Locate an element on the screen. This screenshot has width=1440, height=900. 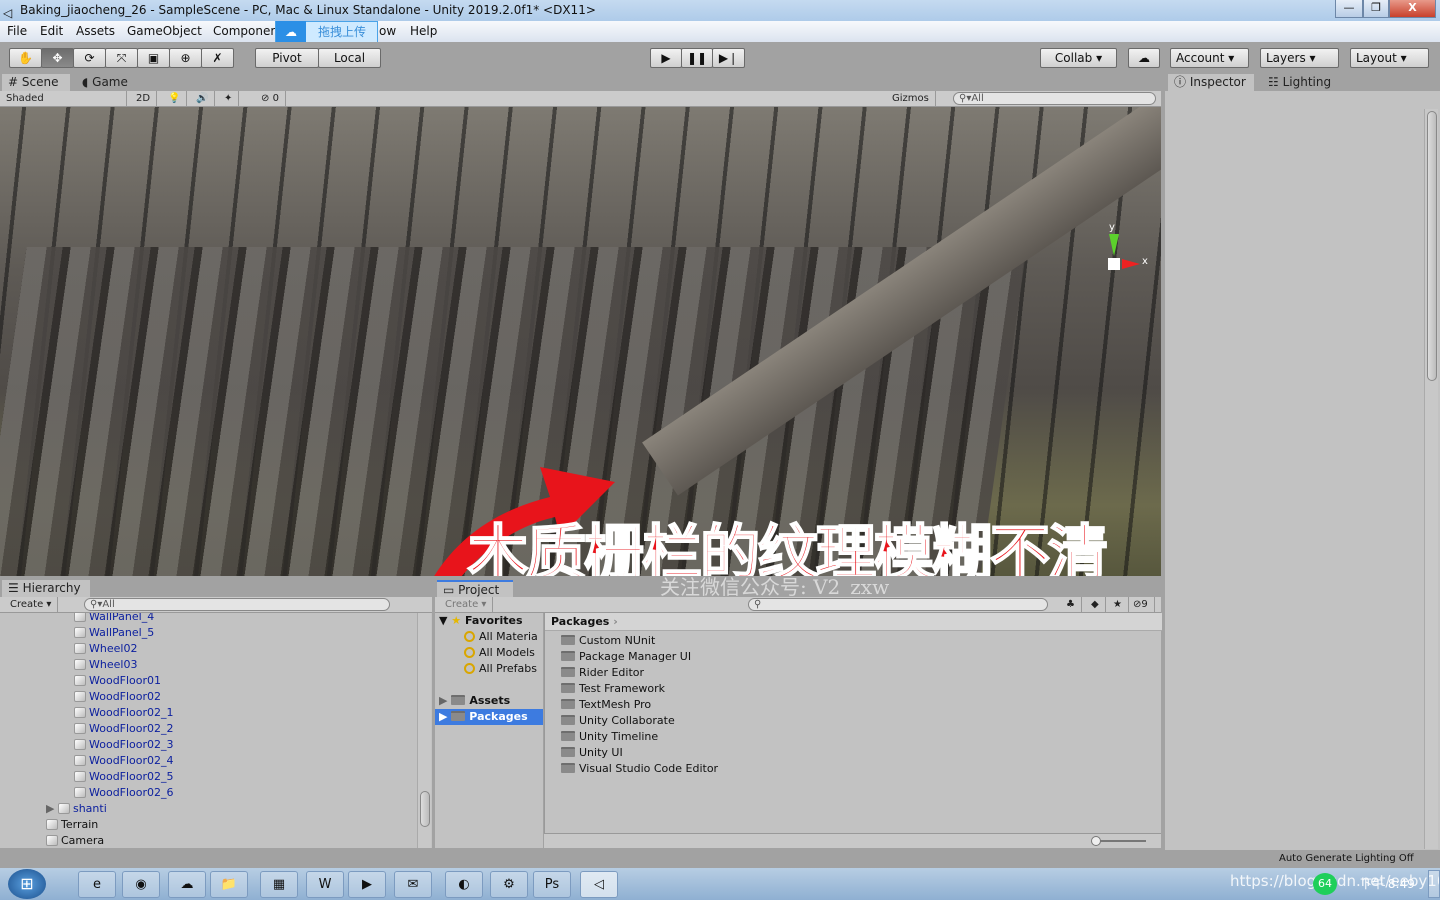
rect-tool-button: ▣ is located at coordinates (153, 58).